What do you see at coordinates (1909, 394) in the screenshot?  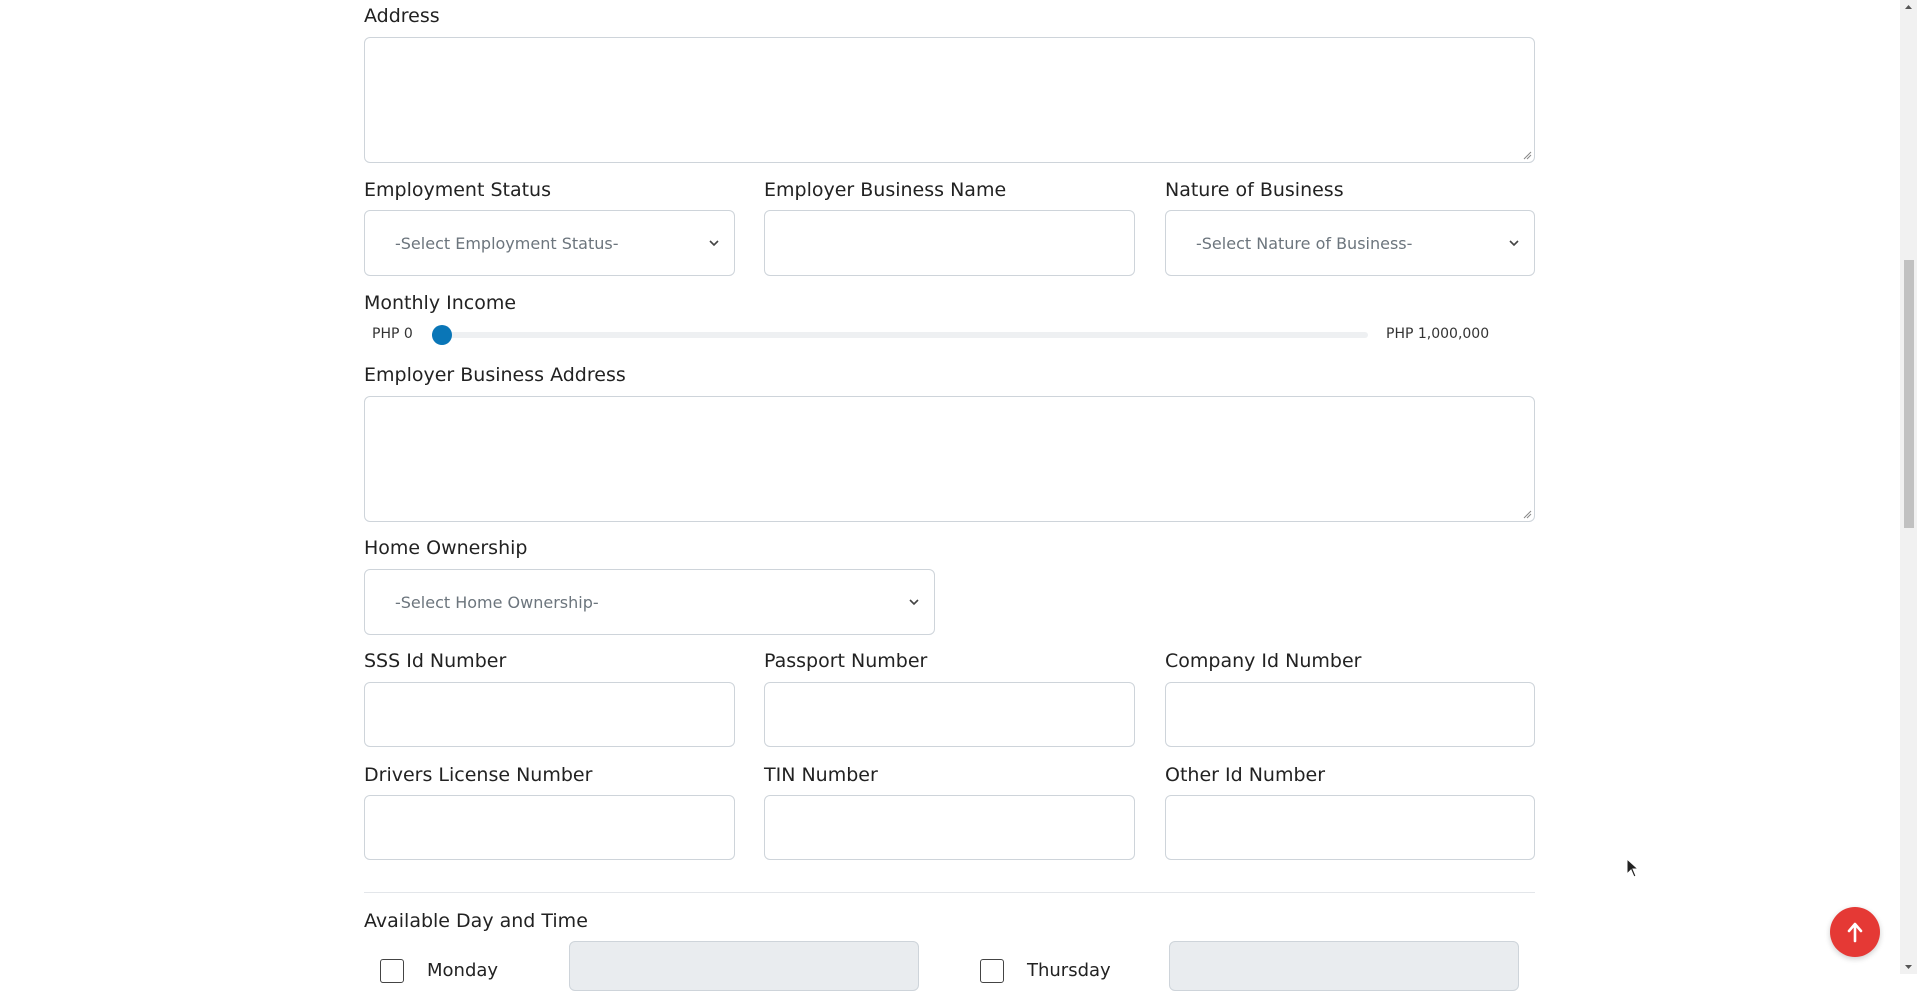 I see `scrollbar-thumb` at bounding box center [1909, 394].